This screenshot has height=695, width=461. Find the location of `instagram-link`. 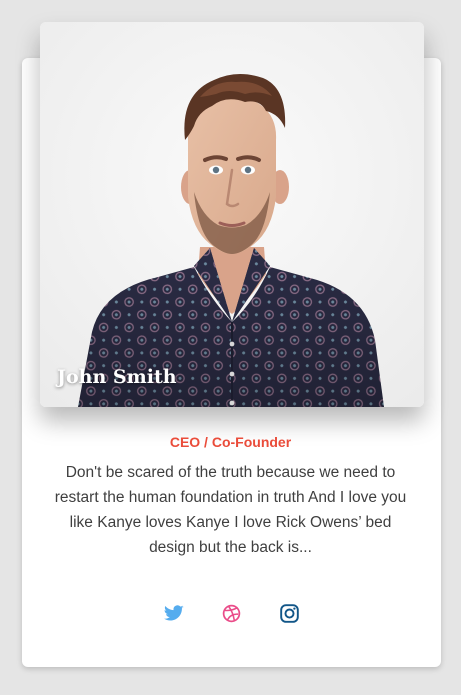

instagram-link is located at coordinates (289, 613).